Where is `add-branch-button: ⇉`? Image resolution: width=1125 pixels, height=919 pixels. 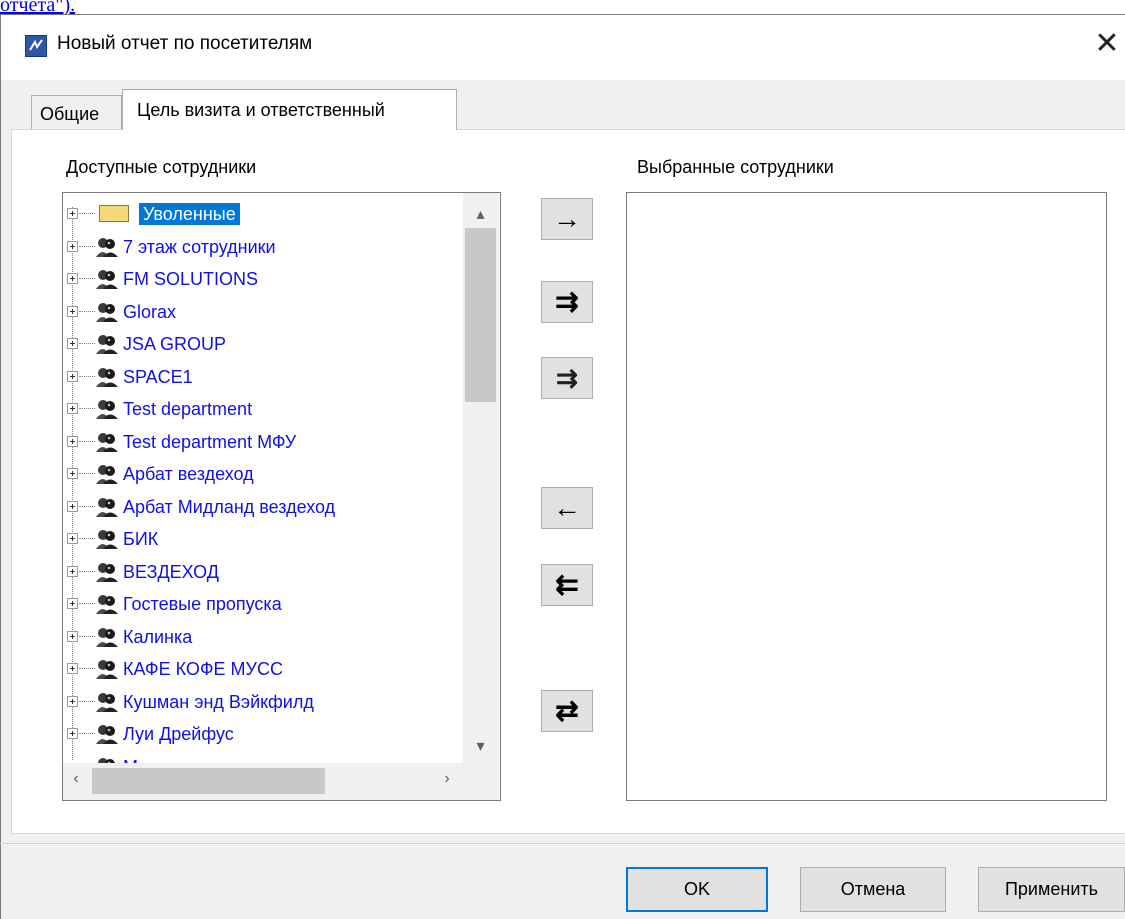
add-branch-button: ⇉ is located at coordinates (567, 378).